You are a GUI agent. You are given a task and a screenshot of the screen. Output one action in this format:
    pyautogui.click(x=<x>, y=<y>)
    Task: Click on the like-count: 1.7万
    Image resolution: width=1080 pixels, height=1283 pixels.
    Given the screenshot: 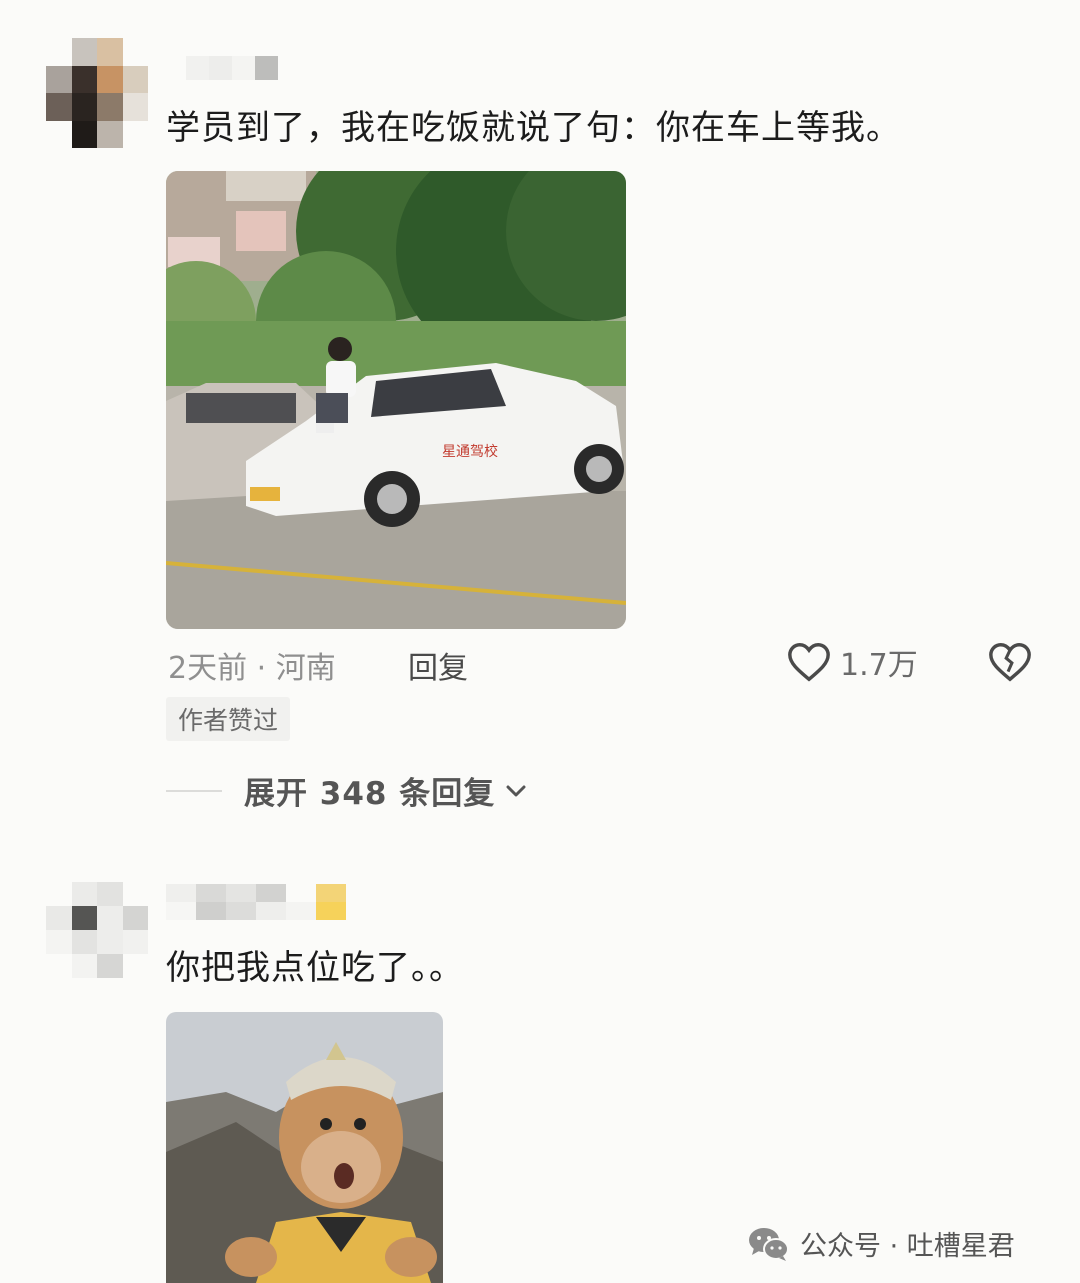 What is the action you would take?
    pyautogui.click(x=879, y=665)
    